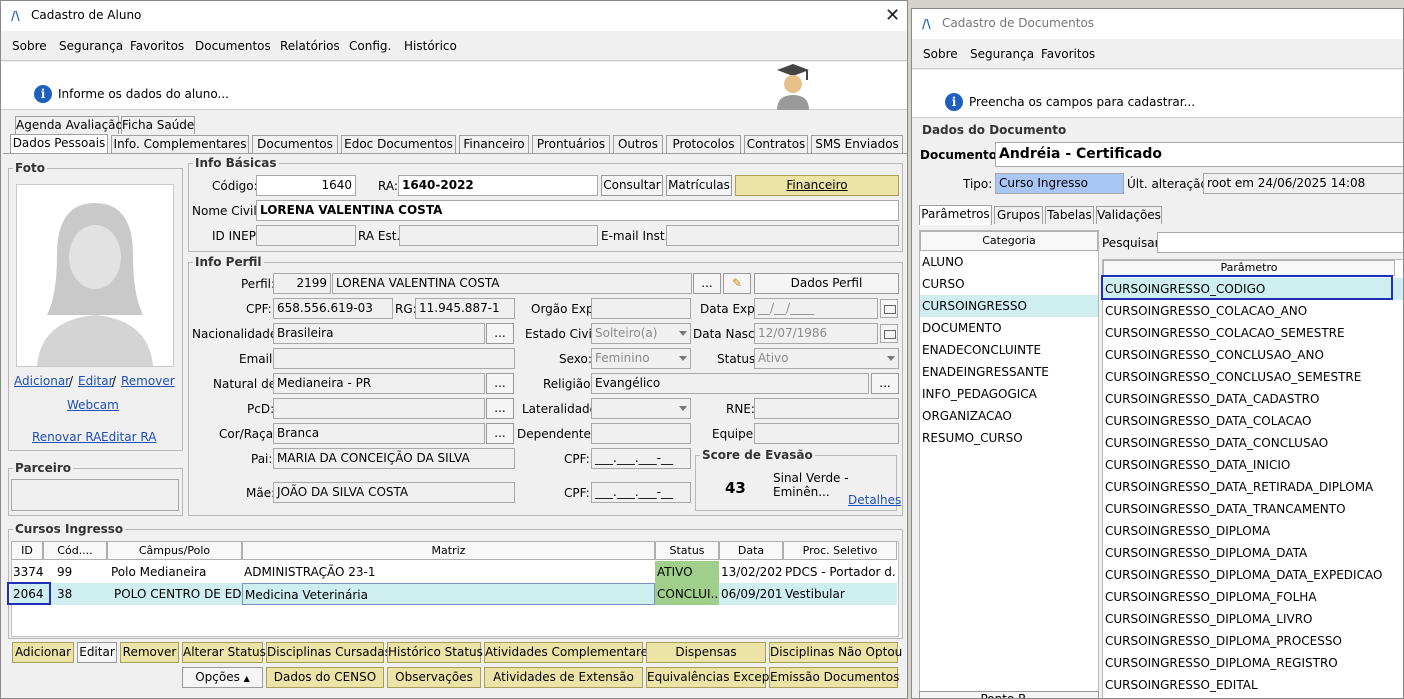 The width and height of the screenshot is (1404, 699). I want to click on data-nasc-field: 12/07/1986, so click(816, 333).